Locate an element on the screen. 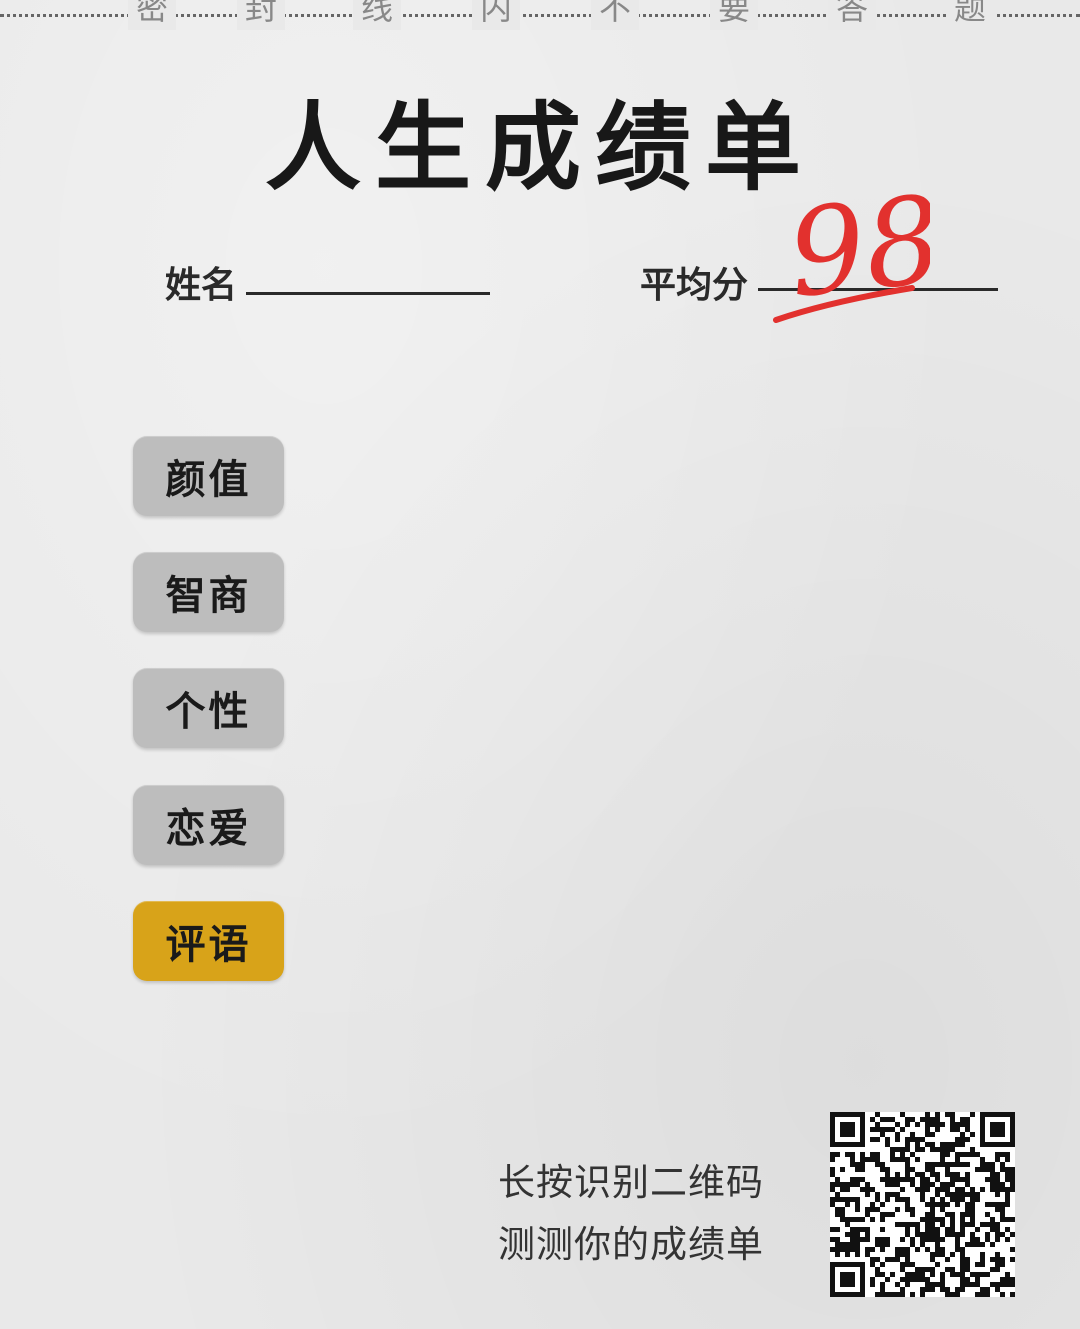 The width and height of the screenshot is (1080, 1329). cta-line-2: 测测你的成绩单 is located at coordinates (631, 1244).